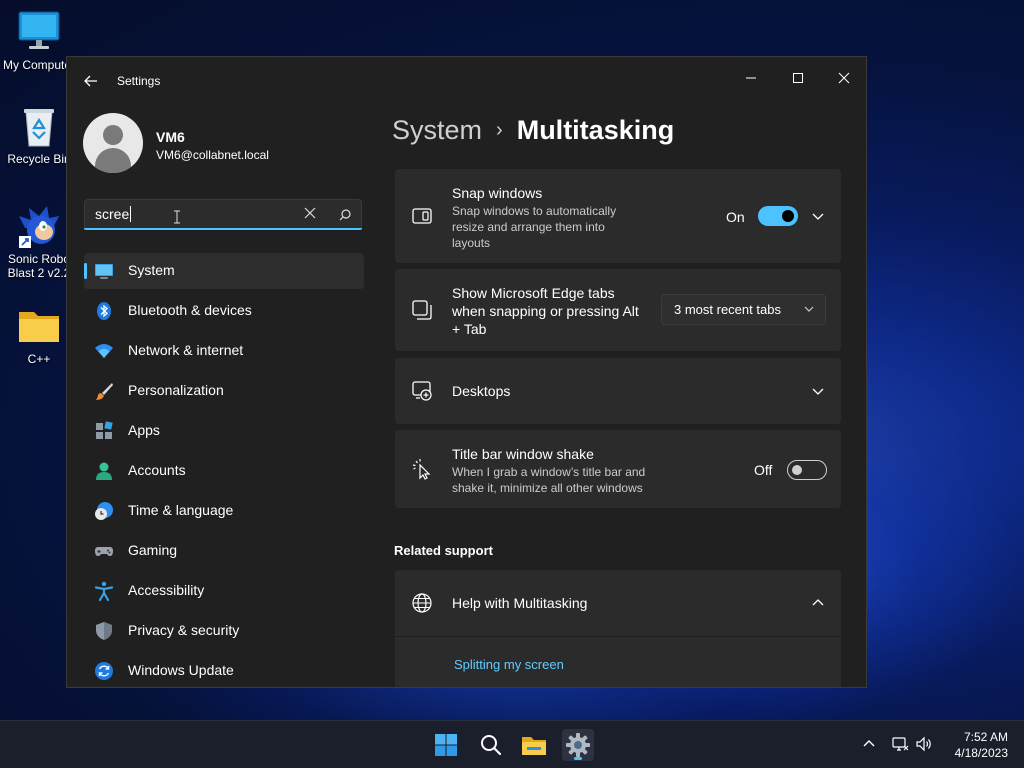 Image resolution: width=1024 pixels, height=768 pixels. I want to click on search-value: scree, so click(112, 214).